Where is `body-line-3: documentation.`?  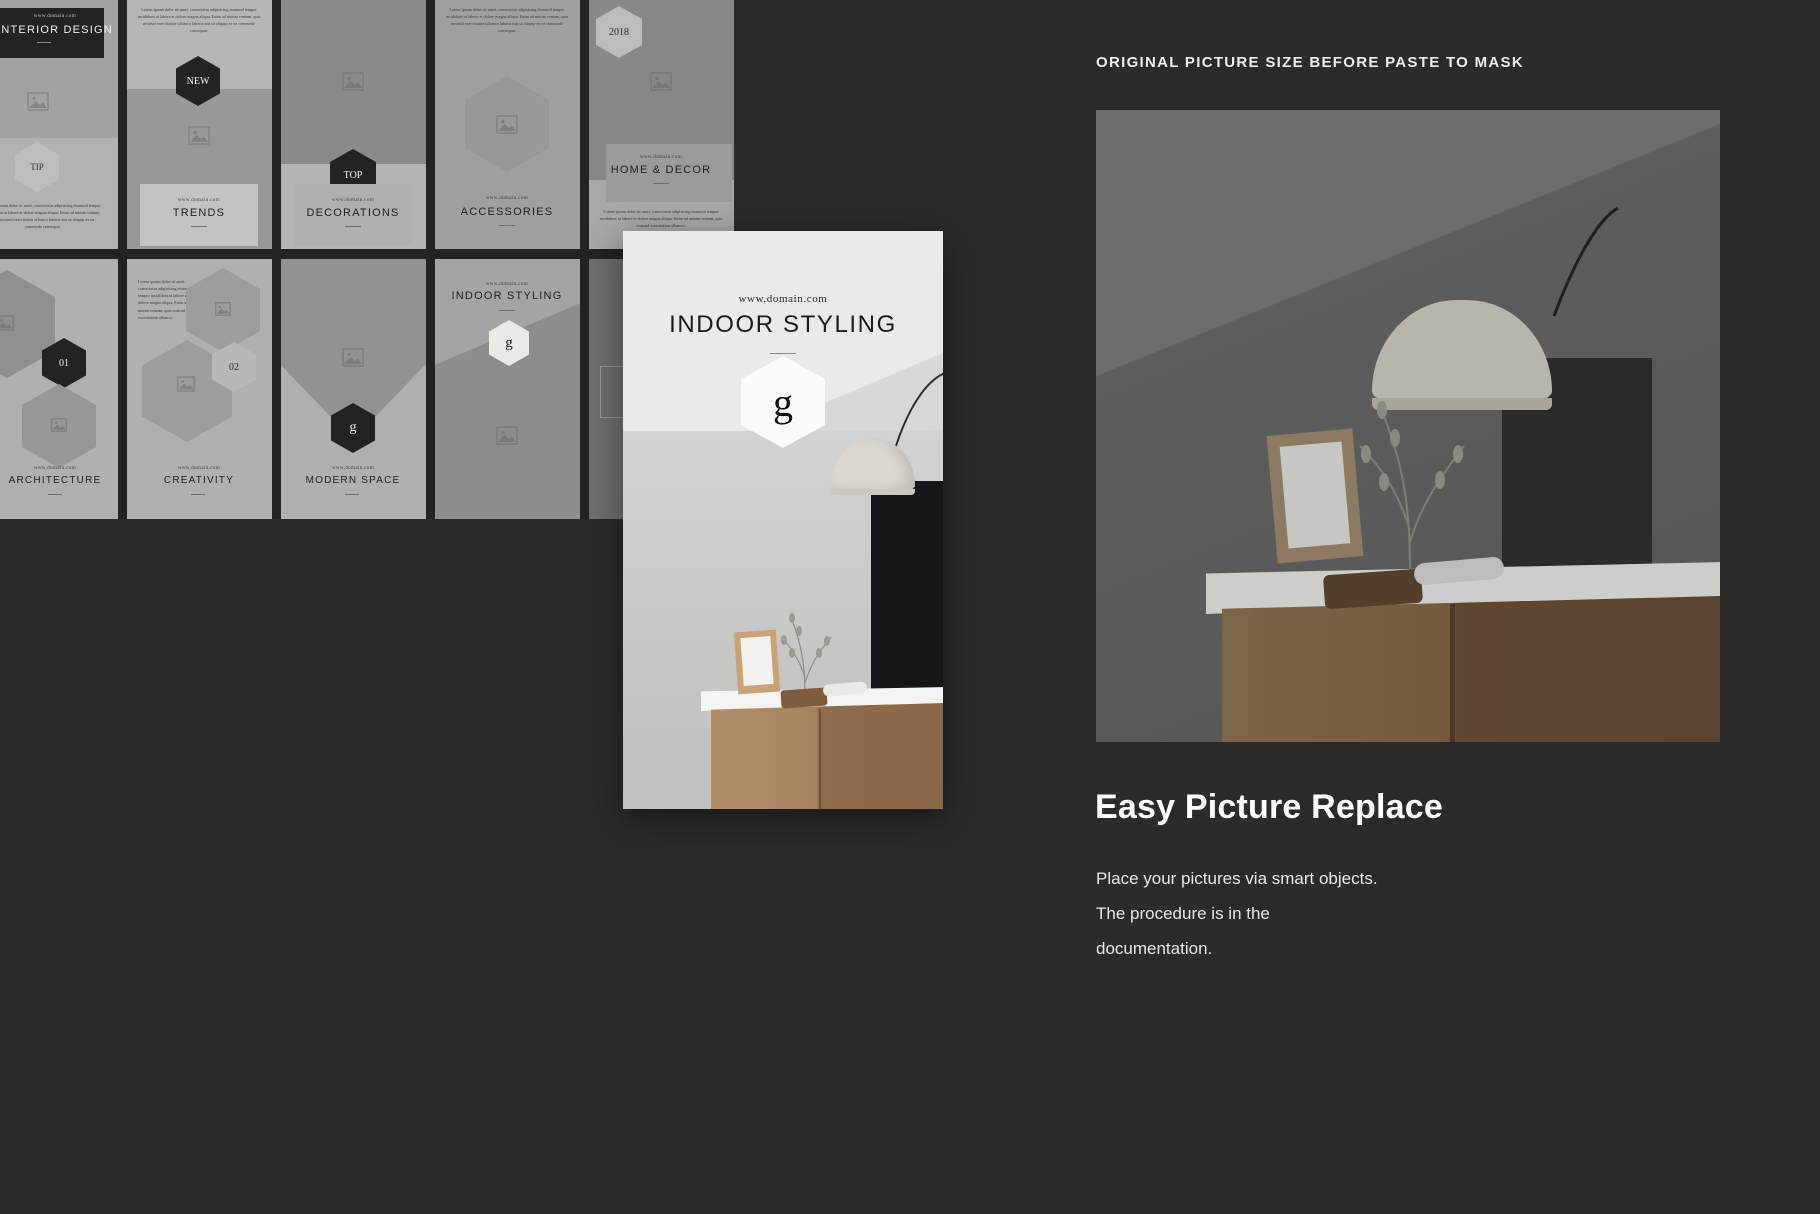 body-line-3: documentation. is located at coordinates (1154, 948).